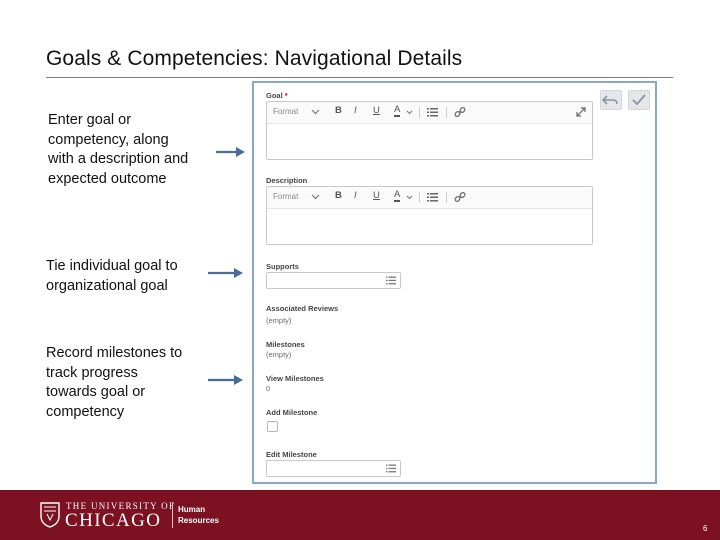 Image resolution: width=720 pixels, height=540 pixels. I want to click on goal-label: Goal *, so click(277, 95).